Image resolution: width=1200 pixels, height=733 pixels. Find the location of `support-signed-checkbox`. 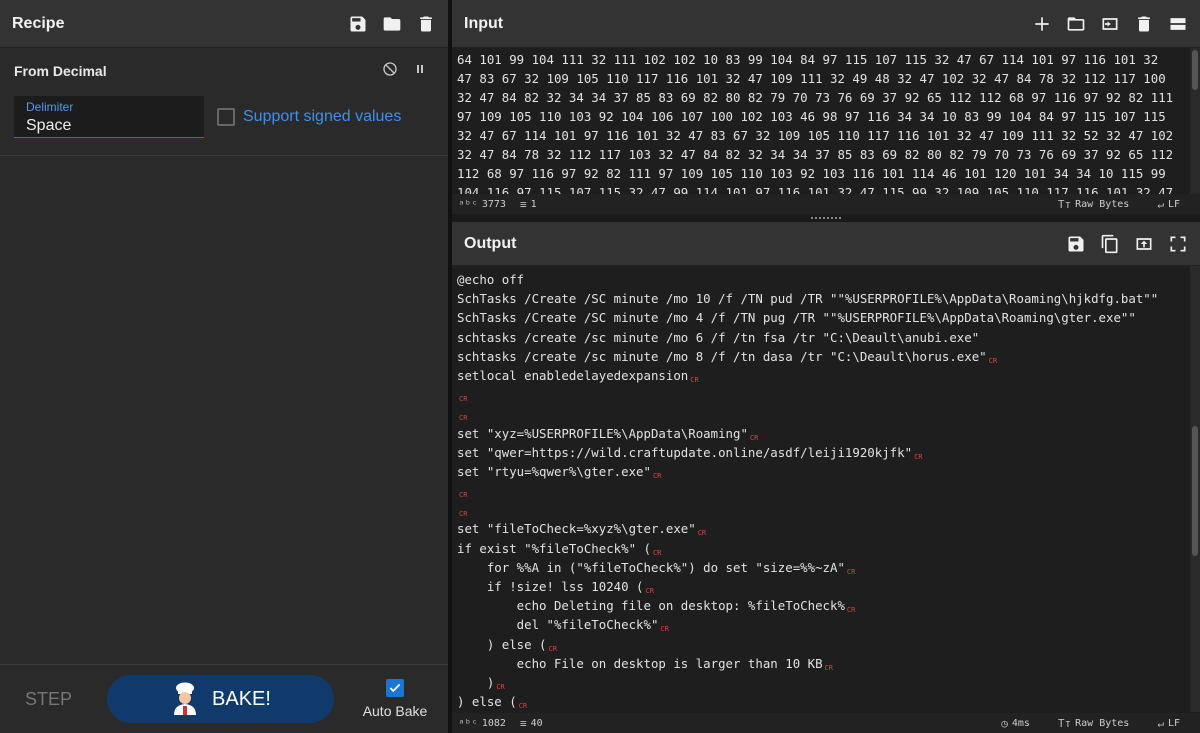

support-signed-checkbox is located at coordinates (226, 117).